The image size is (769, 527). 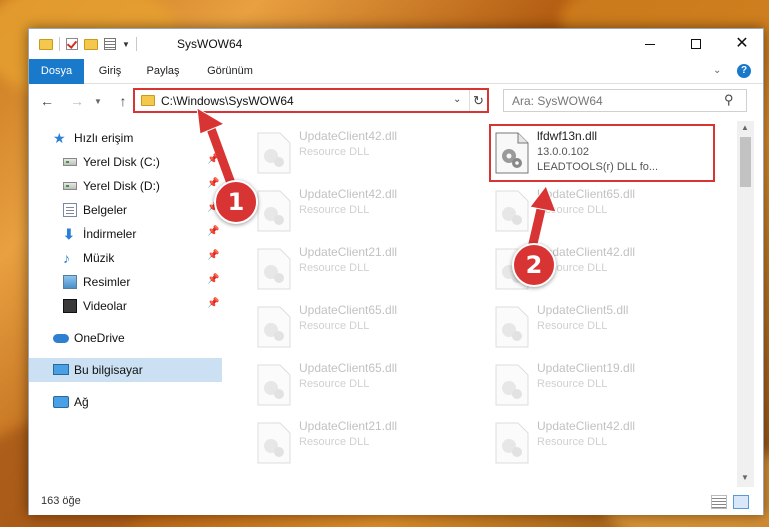 I want to click on customize-toolbar-chevron-icon: ▼, so click(x=126, y=44).